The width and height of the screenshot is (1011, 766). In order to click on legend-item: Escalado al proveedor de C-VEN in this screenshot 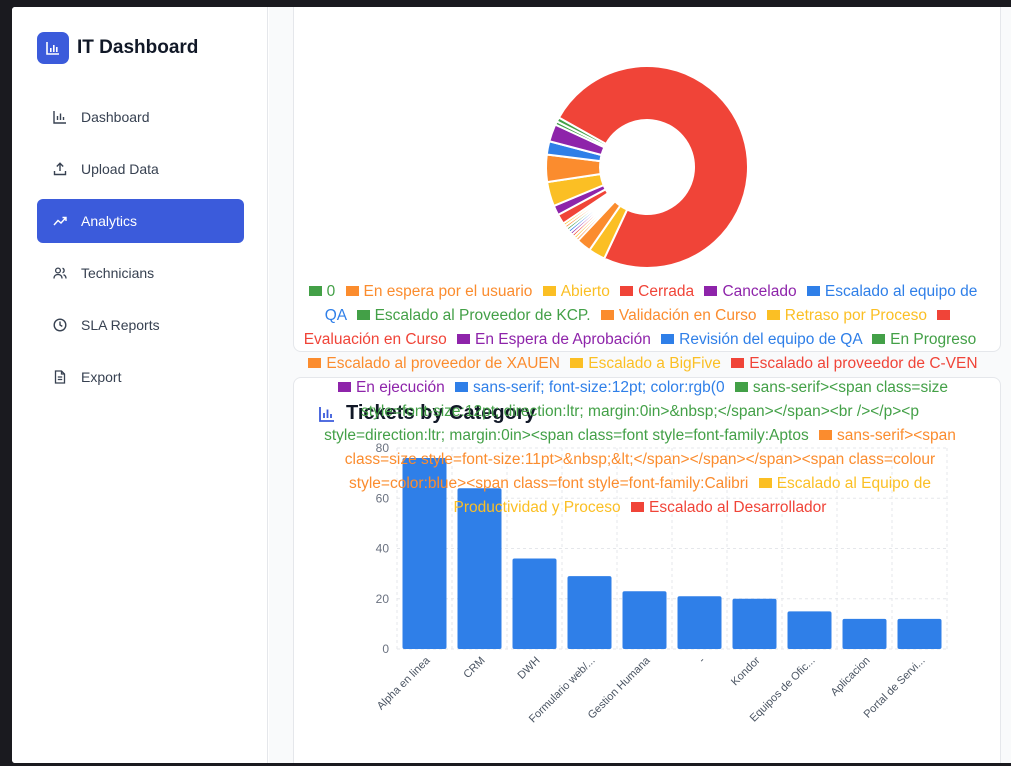, I will do `click(851, 363)`.